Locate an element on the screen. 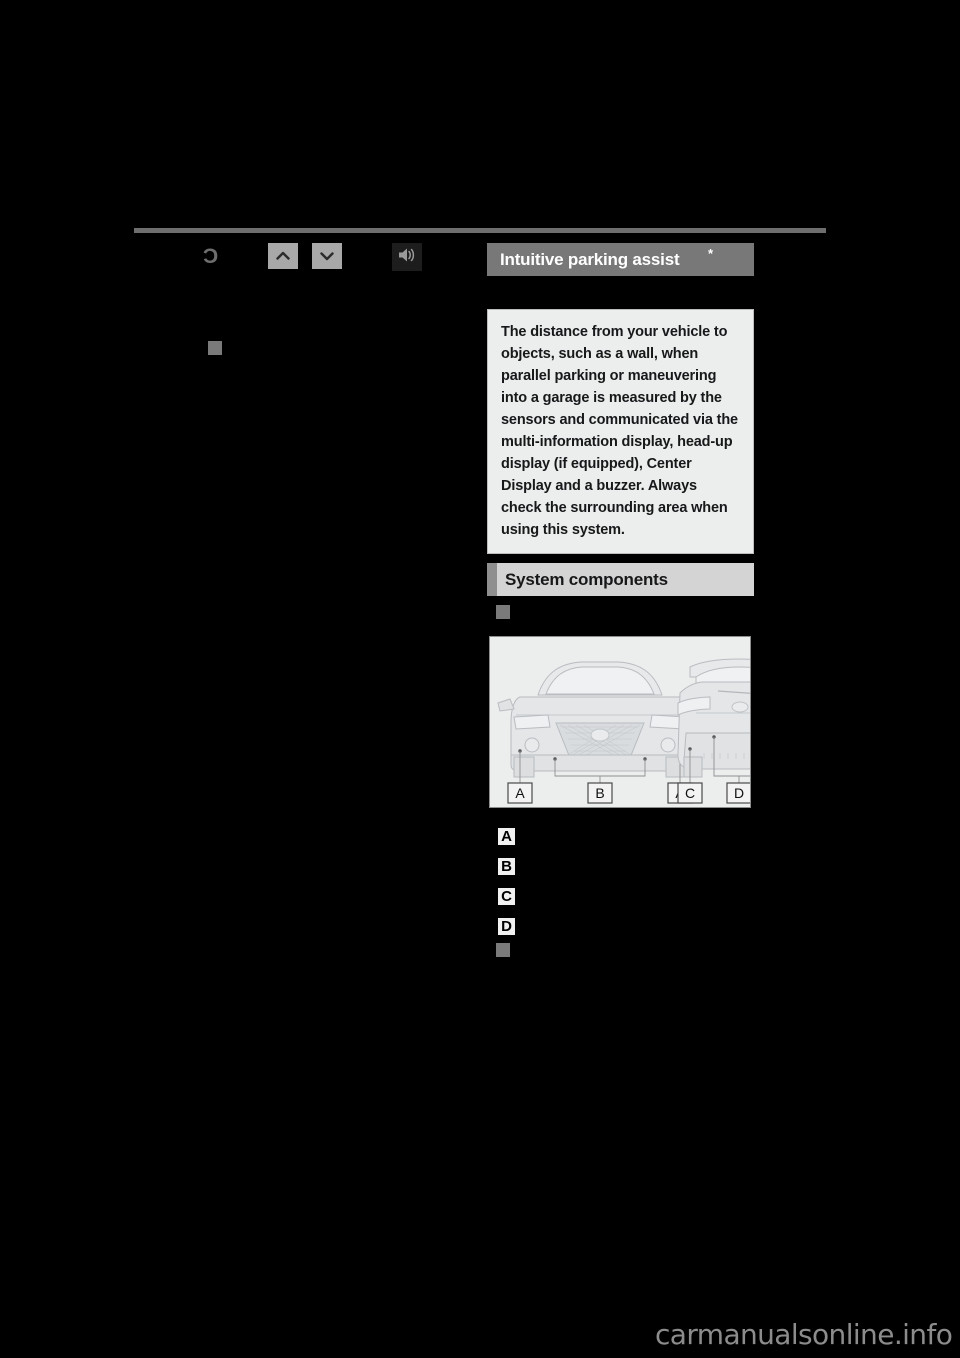 Image resolution: width=960 pixels, height=1358 pixels. scroll-up-button is located at coordinates (283, 256).